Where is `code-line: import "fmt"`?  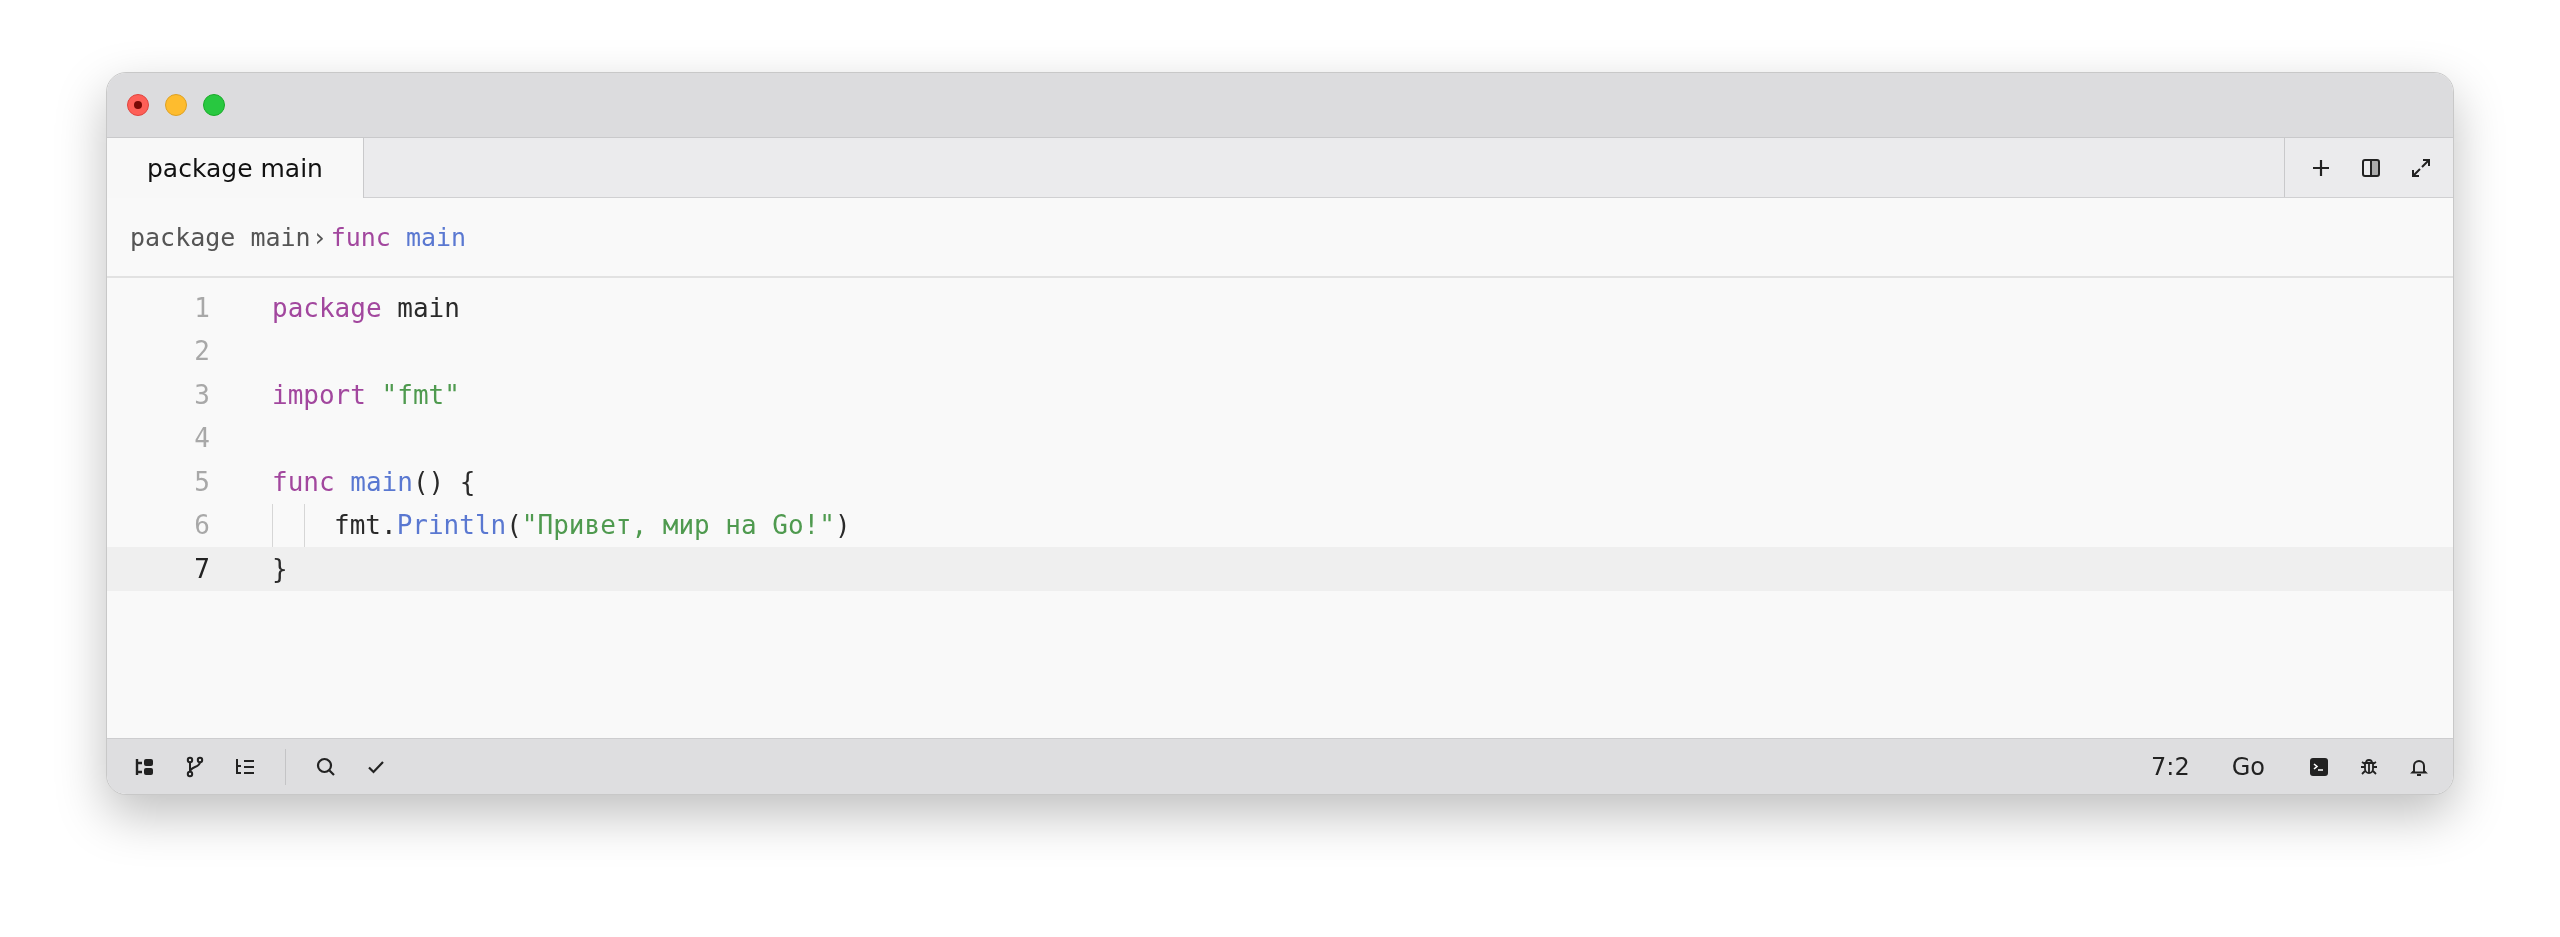 code-line: import "fmt" is located at coordinates (366, 394).